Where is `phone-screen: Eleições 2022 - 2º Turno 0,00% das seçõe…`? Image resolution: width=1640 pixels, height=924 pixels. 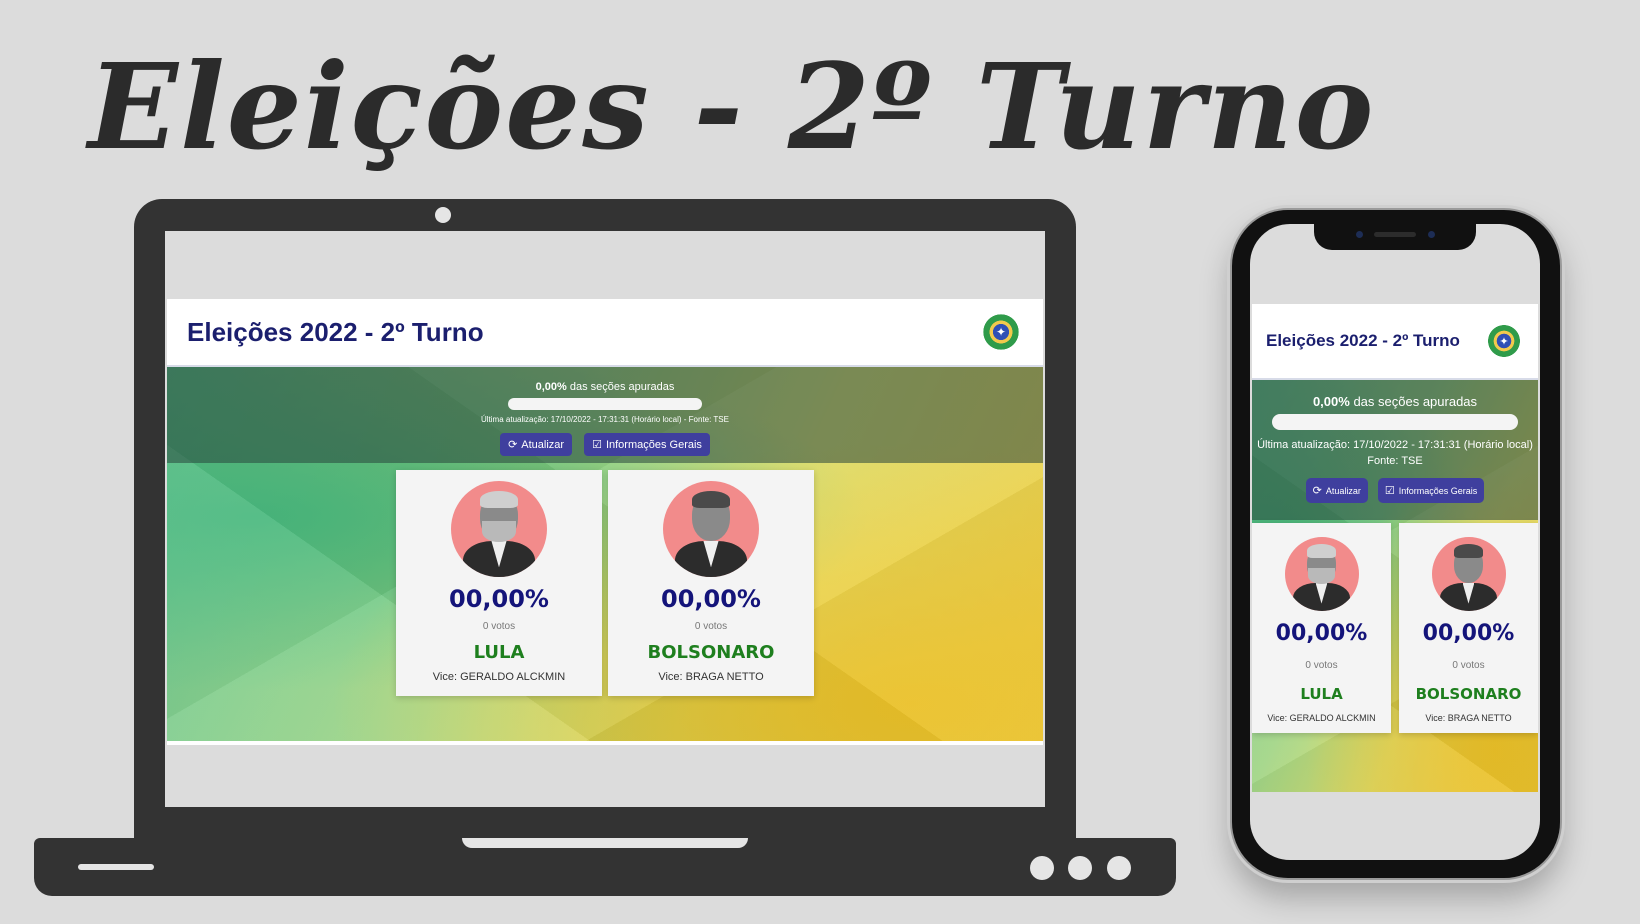
phone-screen: Eleições 2022 - 2º Turno 0,00% das seçõe… is located at coordinates (1395, 542).